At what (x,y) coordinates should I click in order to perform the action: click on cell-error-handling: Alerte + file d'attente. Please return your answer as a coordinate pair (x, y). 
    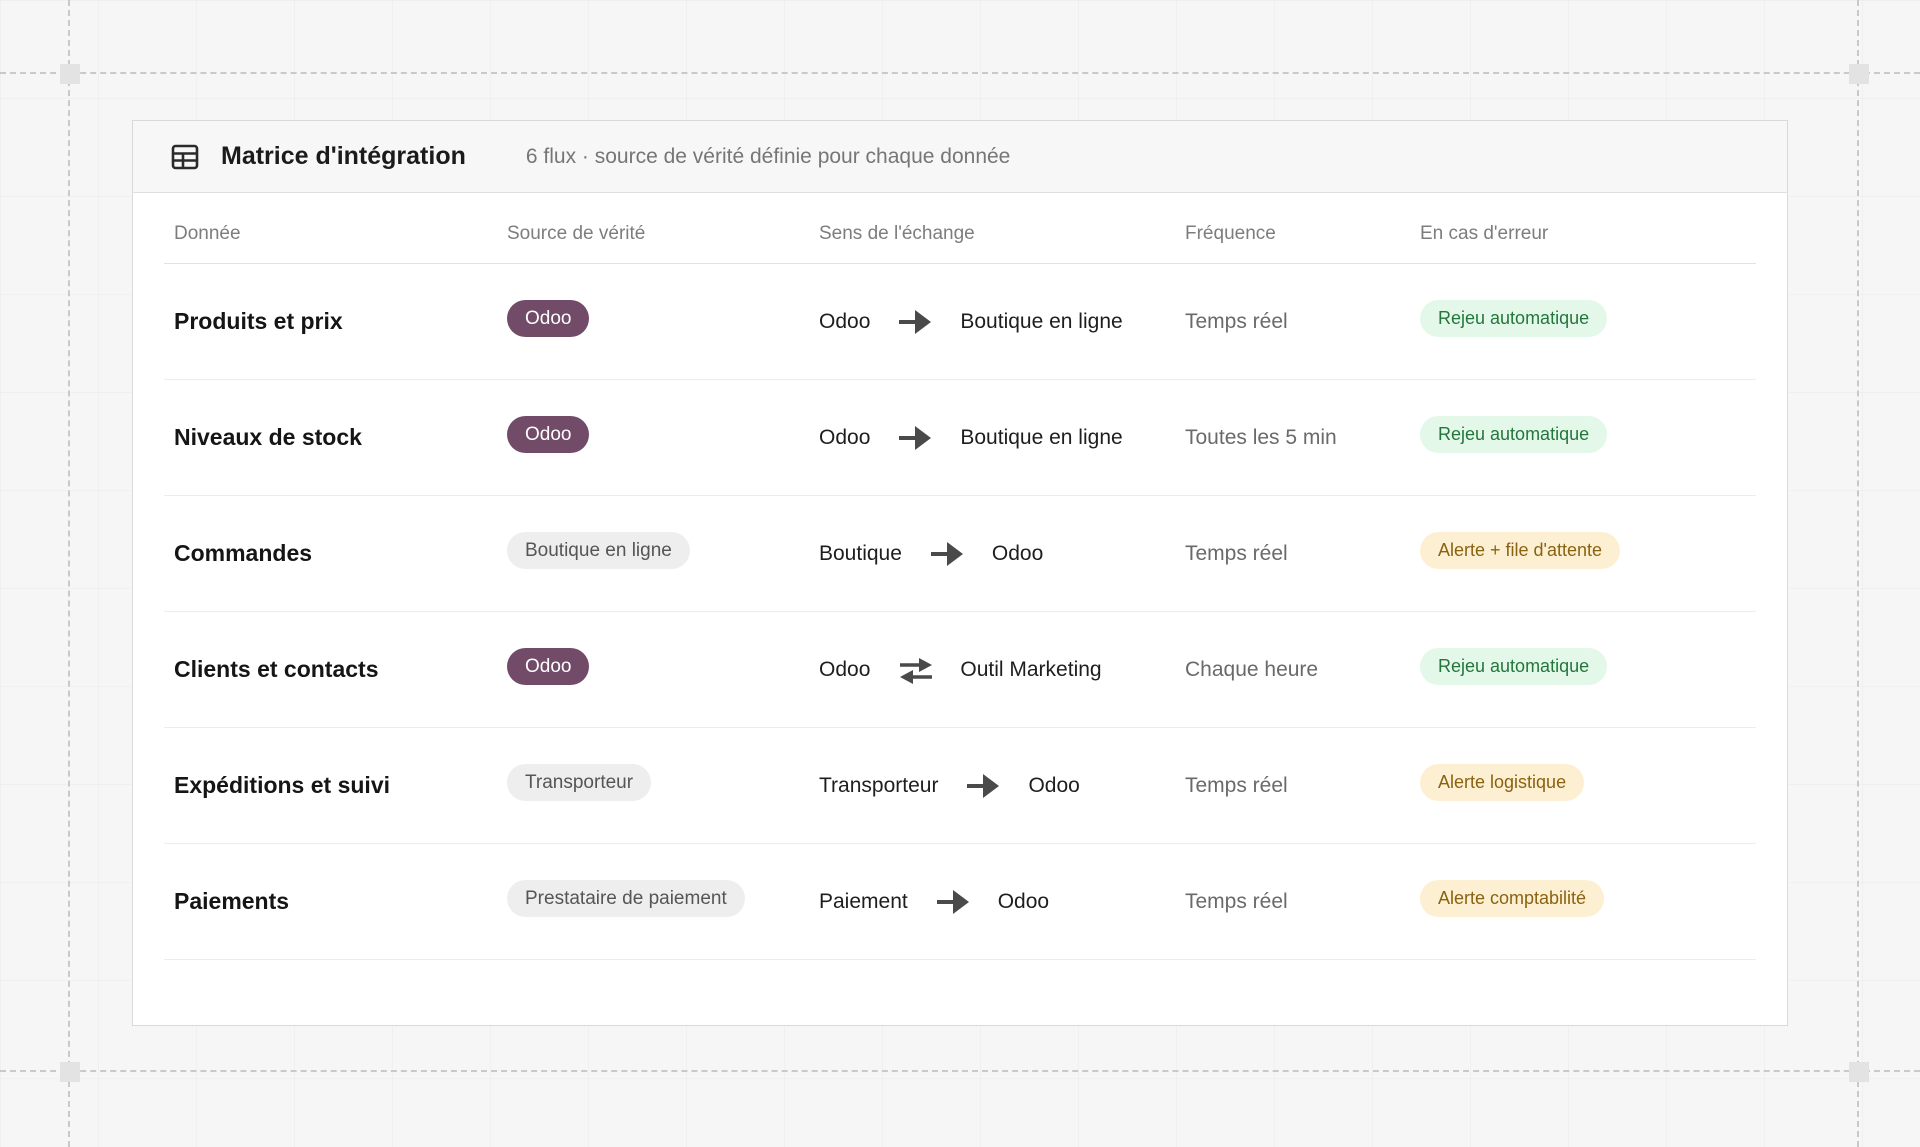
    Looking at the image, I should click on (1520, 553).